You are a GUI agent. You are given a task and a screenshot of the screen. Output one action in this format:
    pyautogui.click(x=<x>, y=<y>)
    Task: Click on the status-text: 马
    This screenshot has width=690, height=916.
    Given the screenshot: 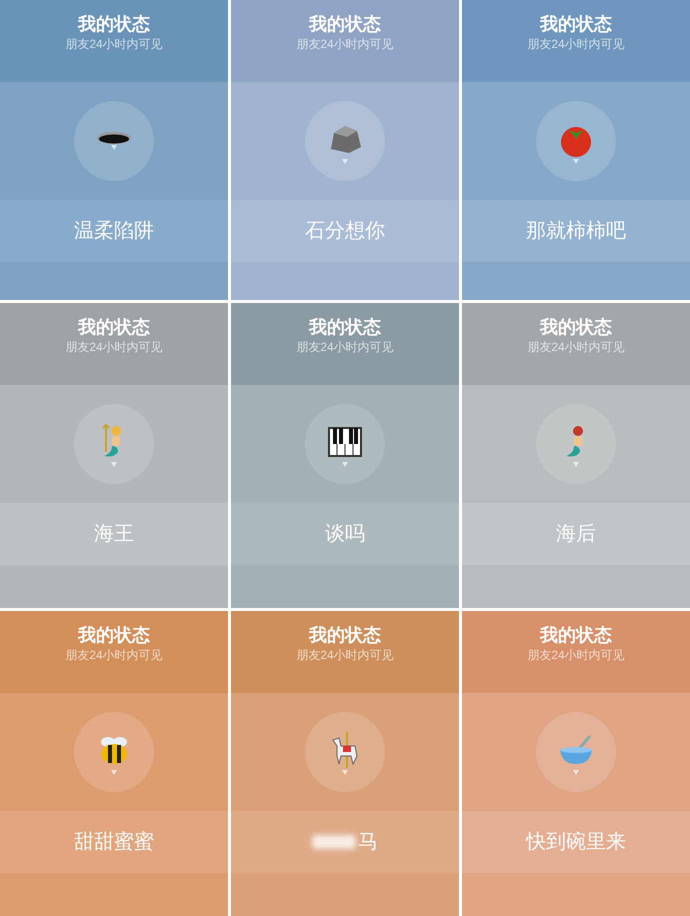 What is the action you would take?
    pyautogui.click(x=368, y=842)
    